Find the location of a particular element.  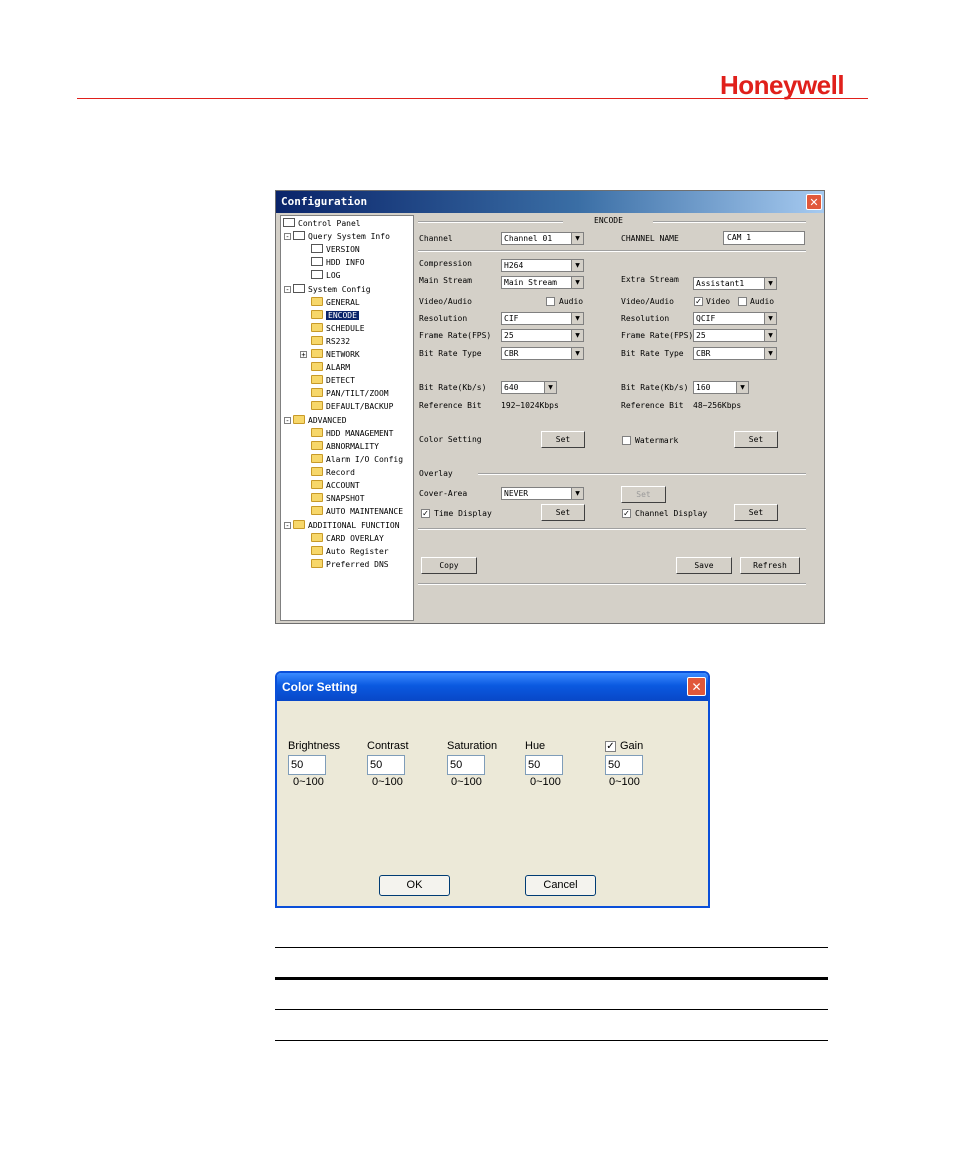

contrast-input: 50 is located at coordinates (386, 765).